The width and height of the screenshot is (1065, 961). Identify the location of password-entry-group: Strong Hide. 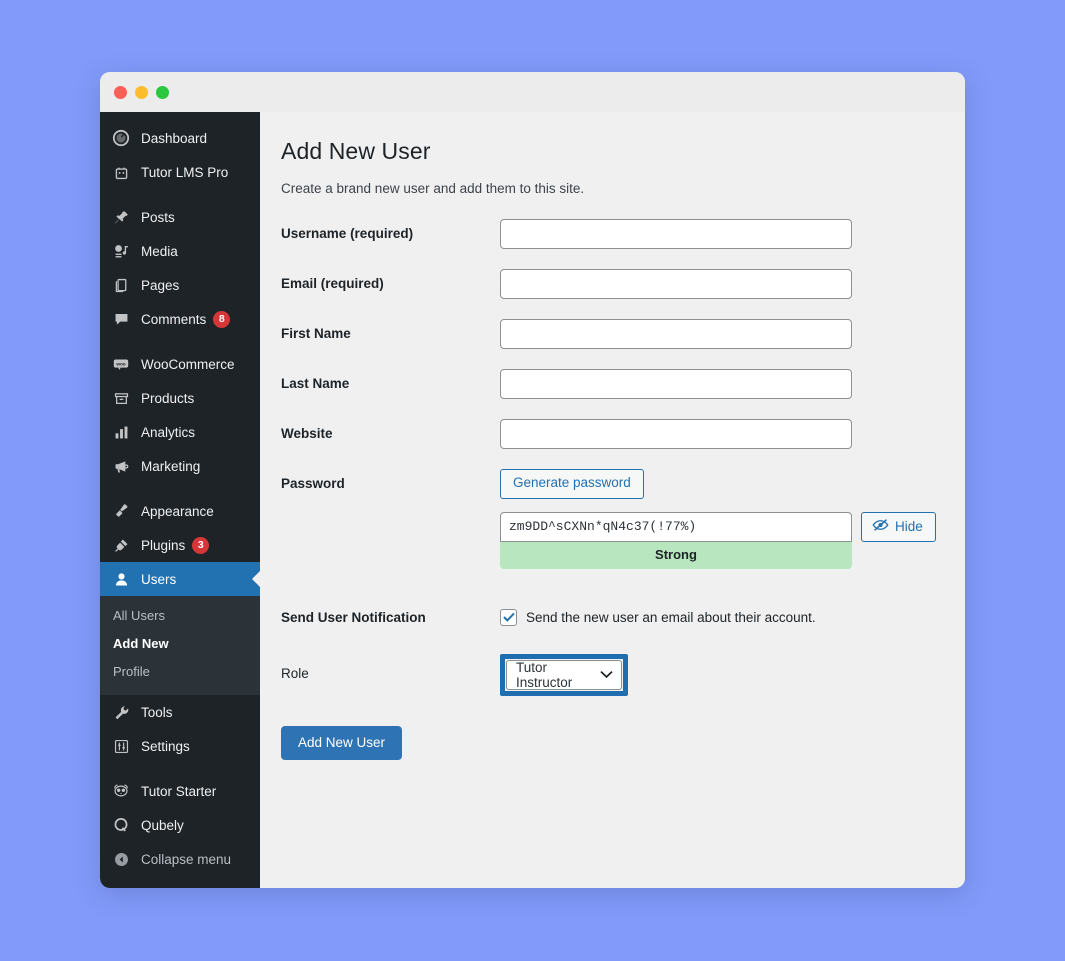
(718, 540).